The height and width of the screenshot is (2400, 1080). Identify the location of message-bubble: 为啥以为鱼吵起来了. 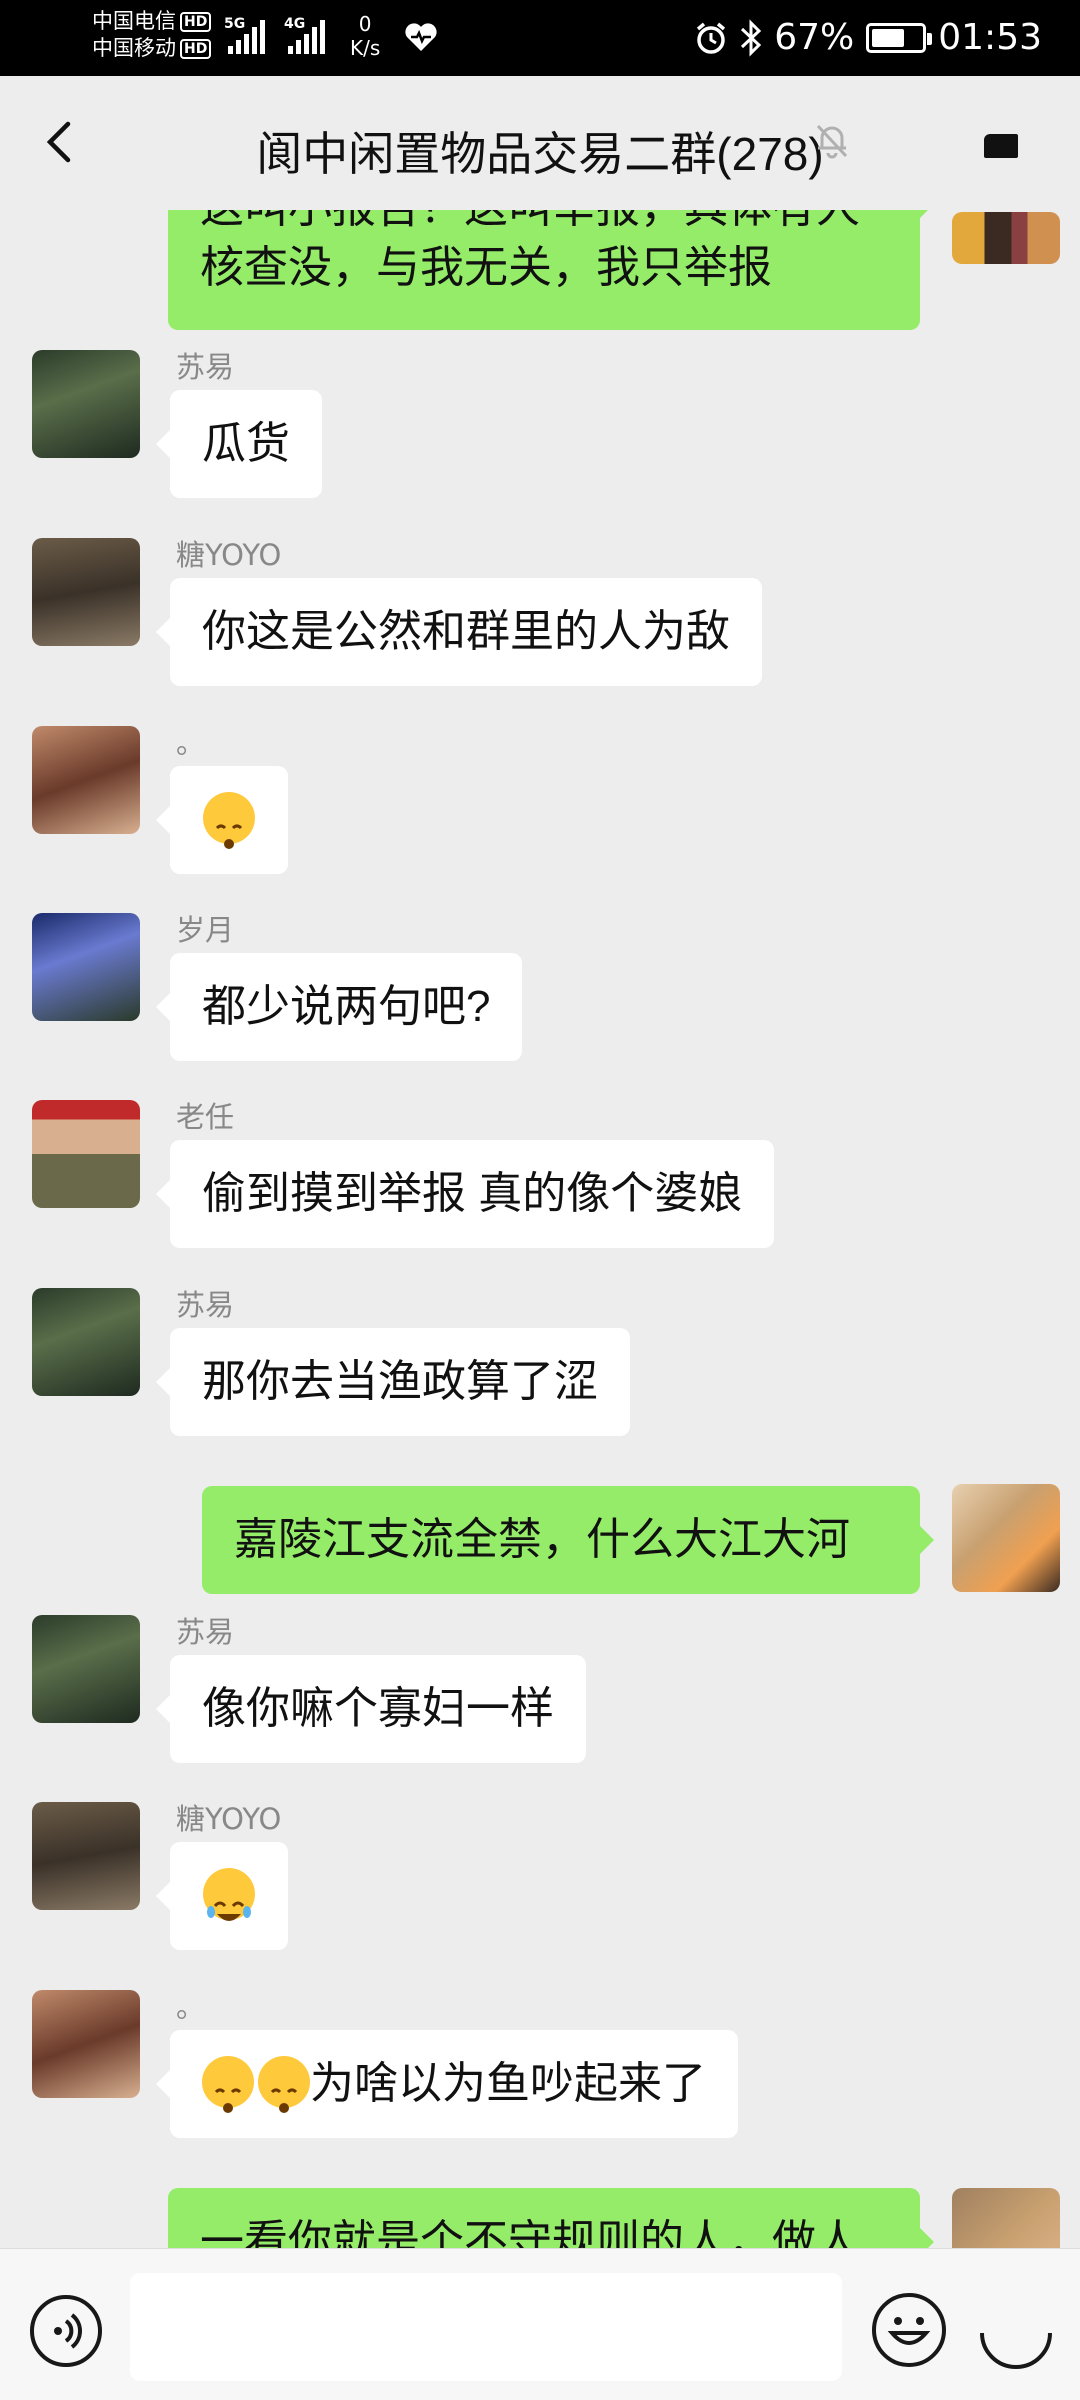
(447, 2084).